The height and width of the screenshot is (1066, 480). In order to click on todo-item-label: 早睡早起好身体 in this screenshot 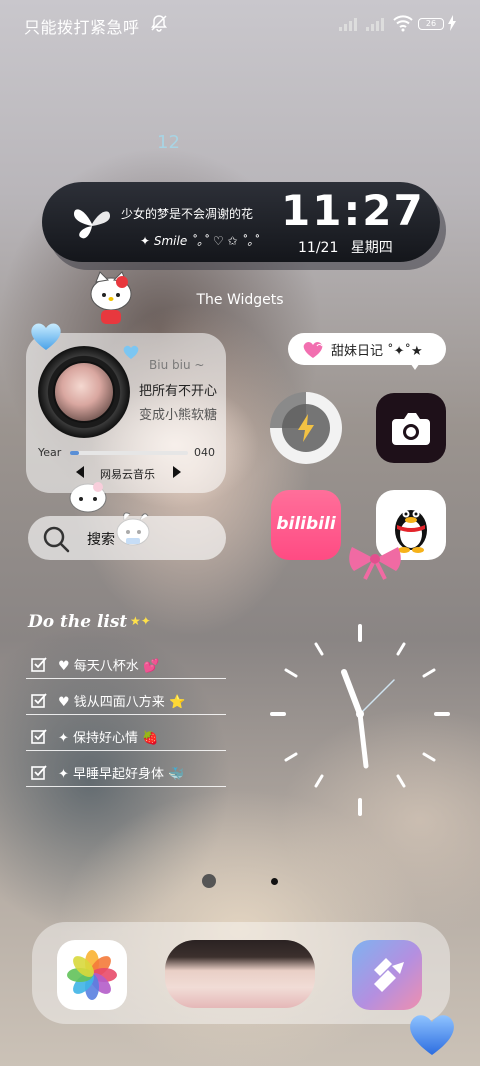, I will do `click(119, 774)`.